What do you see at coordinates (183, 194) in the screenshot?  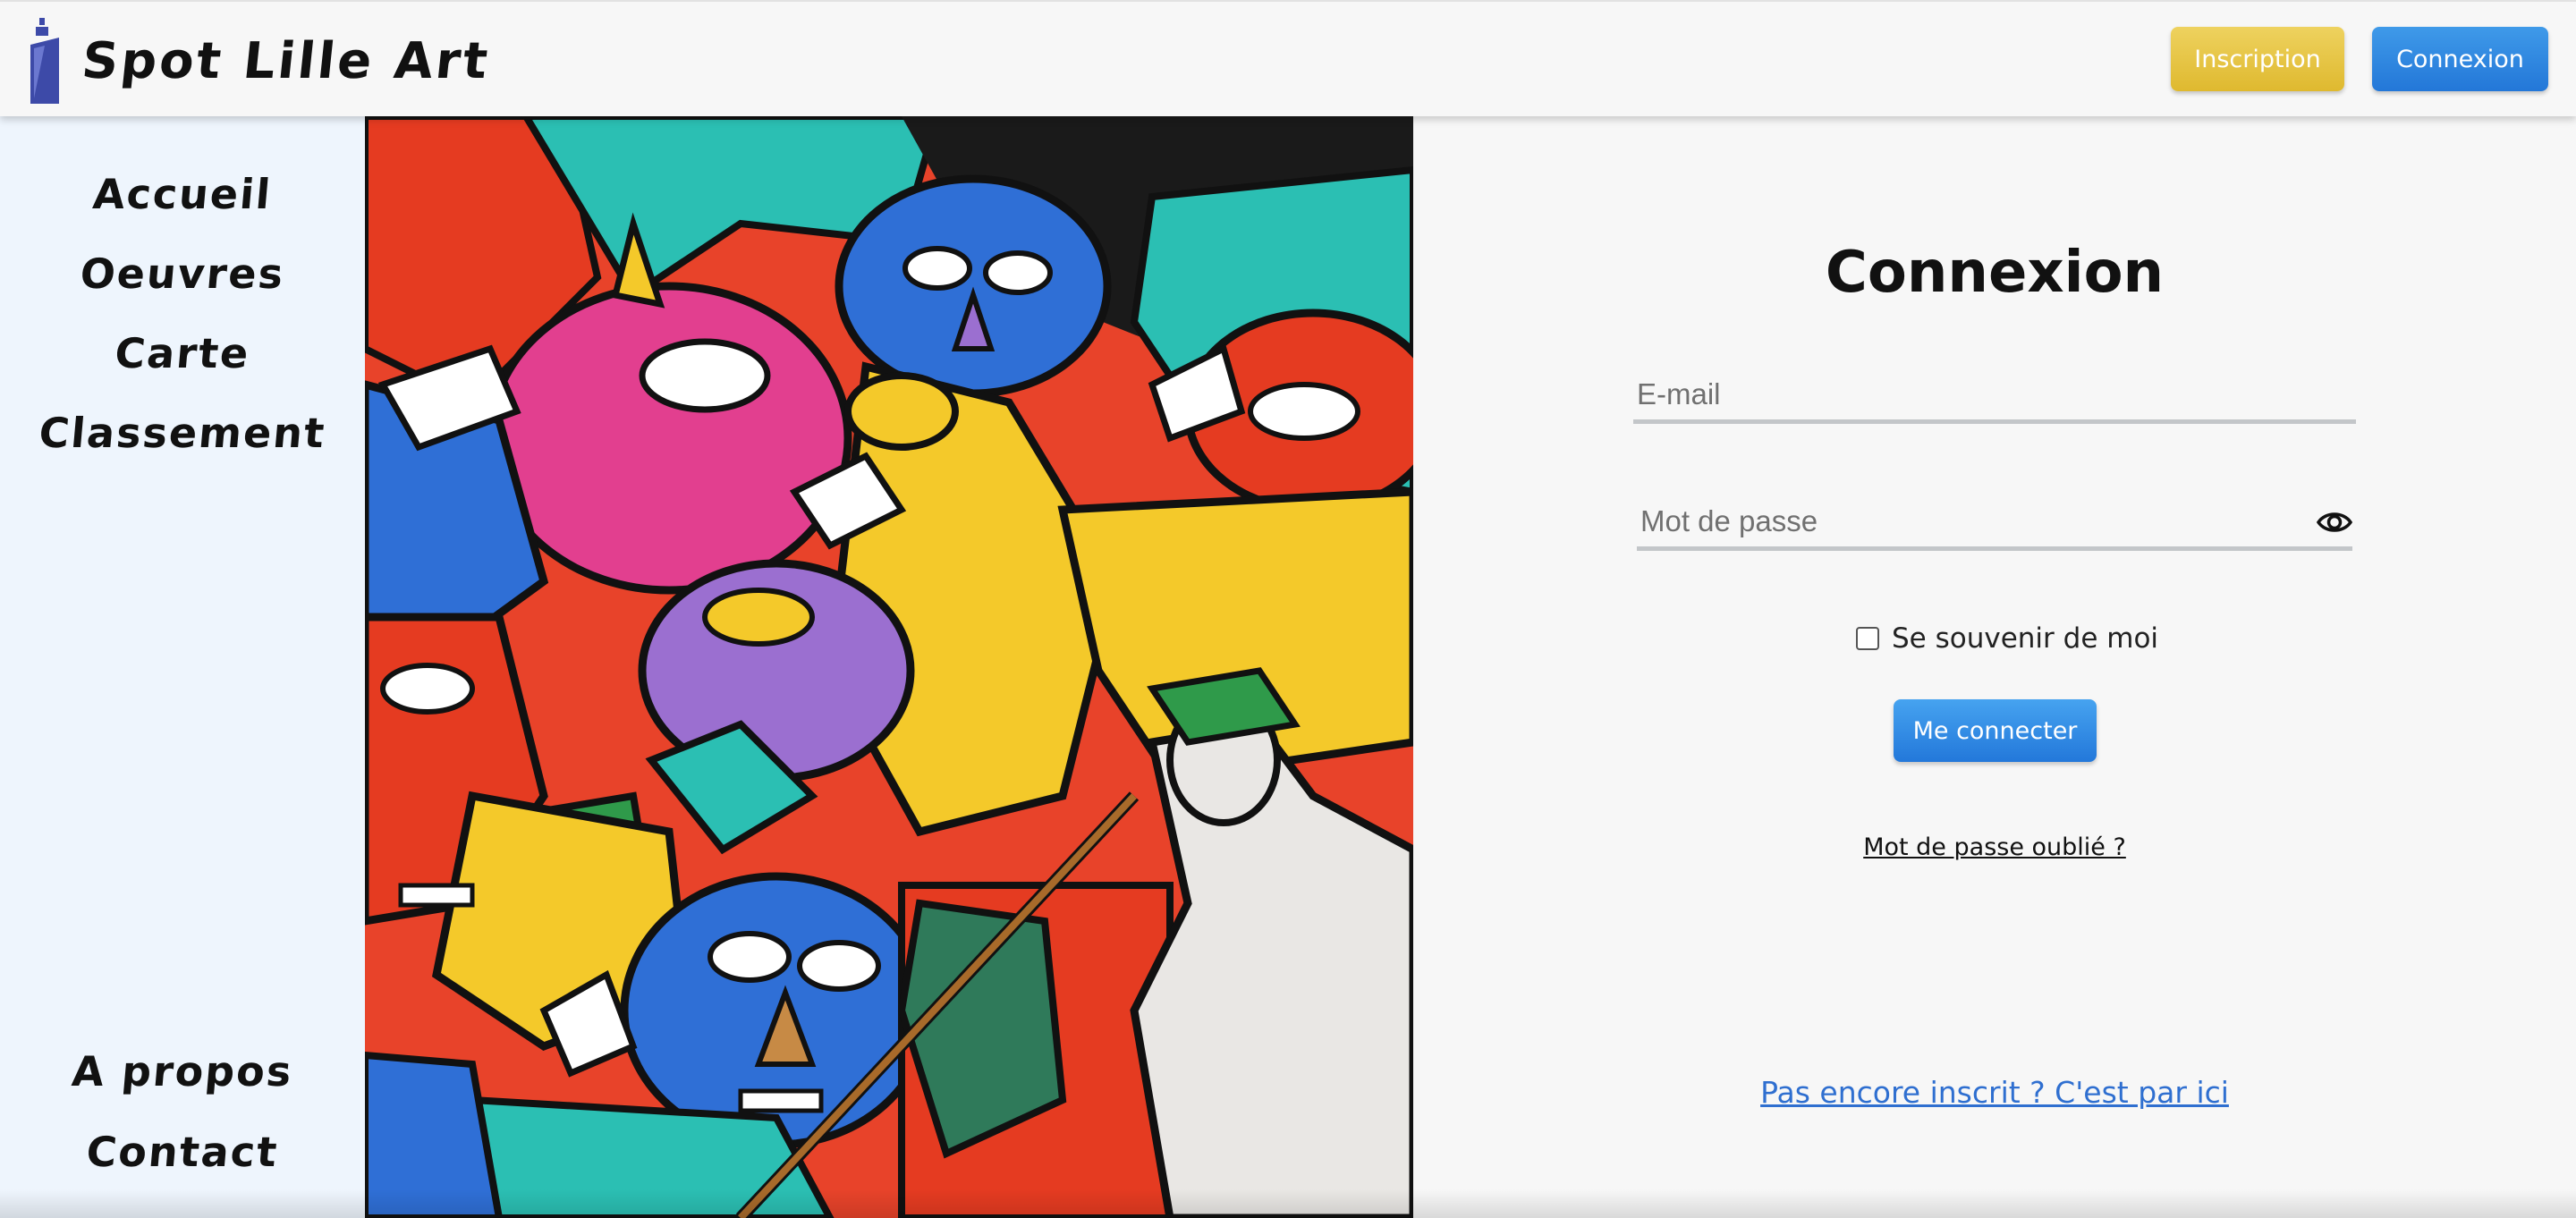 I see `sidebar-item-accueil: Accueil` at bounding box center [183, 194].